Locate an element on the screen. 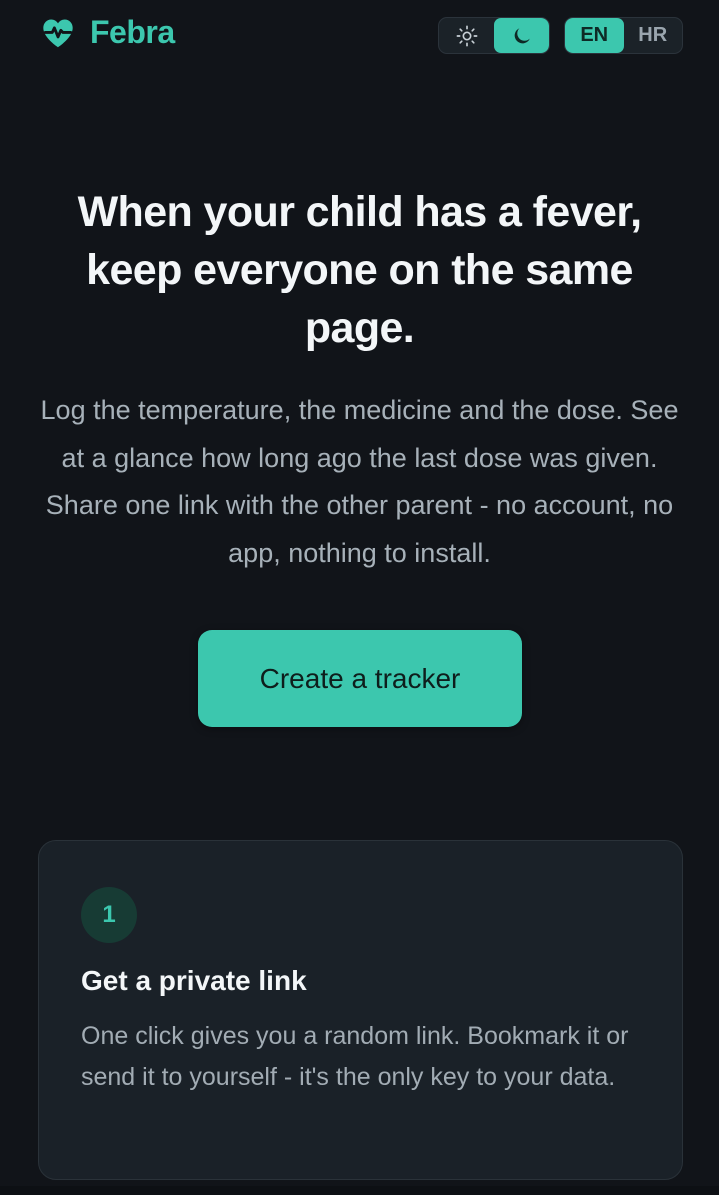  language-toggle: EN HR is located at coordinates (623, 35).